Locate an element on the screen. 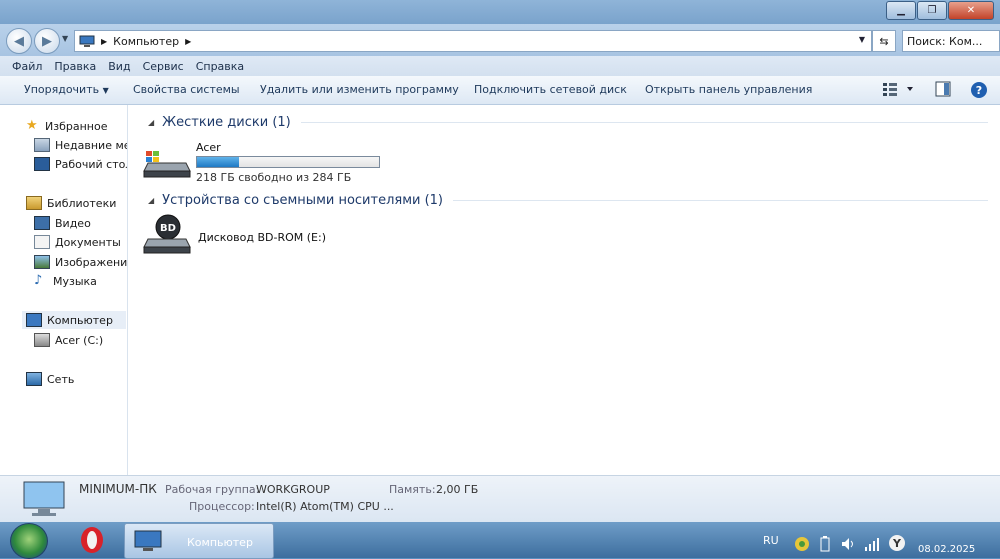  star-icon: ★ is located at coordinates (32, 125).